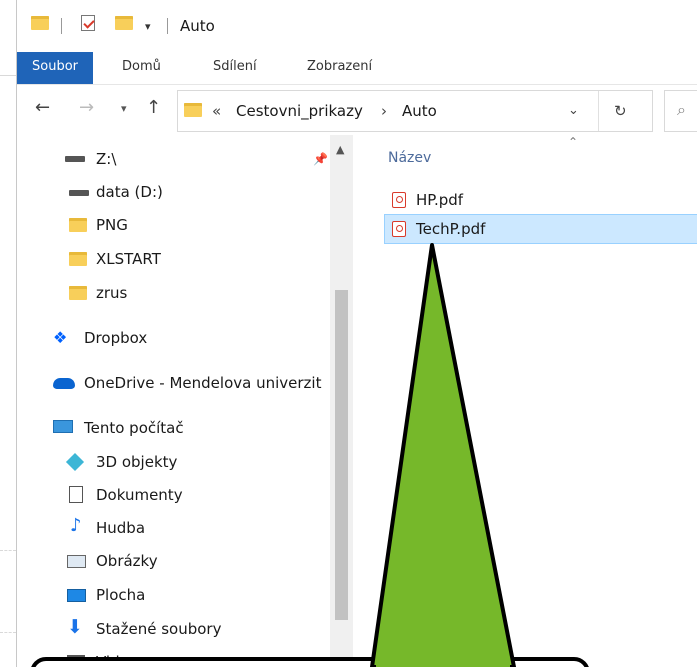 The width and height of the screenshot is (697, 667). What do you see at coordinates (573, 142) in the screenshot?
I see `sort-ascending-icon: ⌃` at bounding box center [573, 142].